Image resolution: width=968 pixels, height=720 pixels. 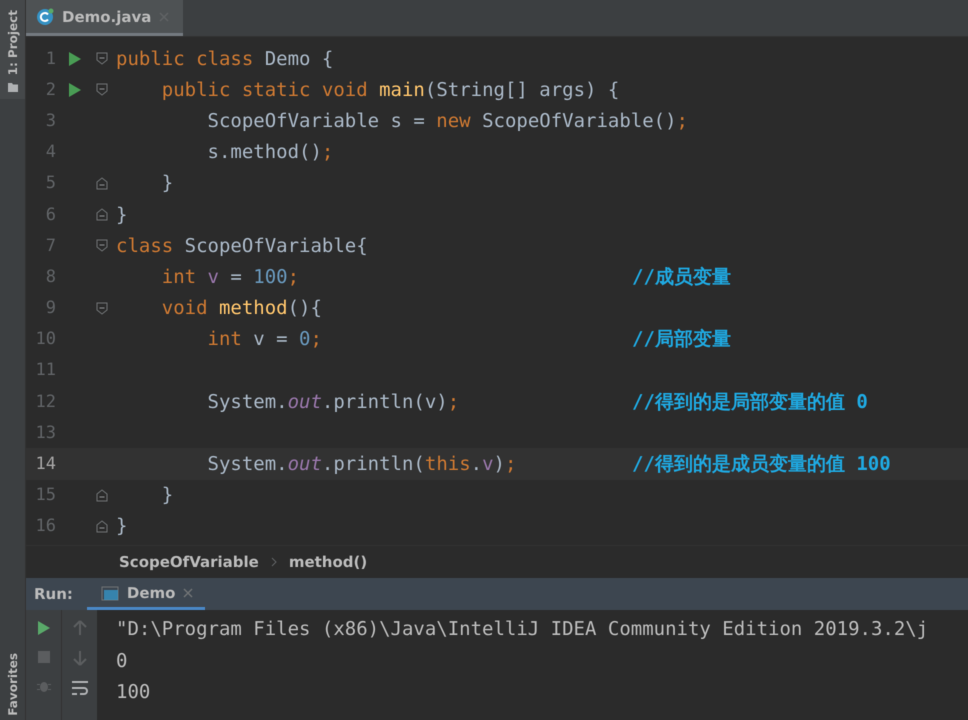 I want to click on code-comment: //局部变量, so click(x=681, y=339).